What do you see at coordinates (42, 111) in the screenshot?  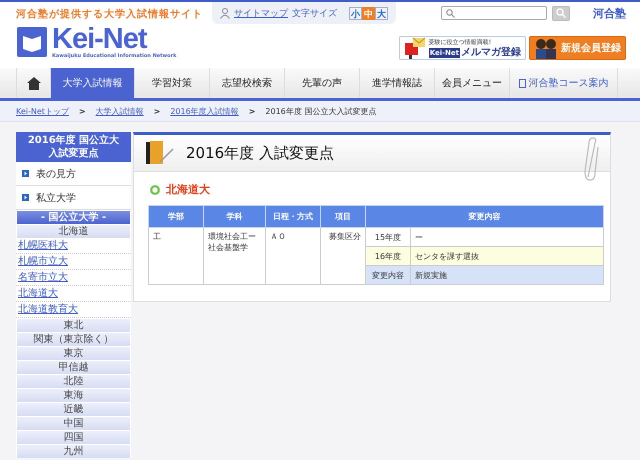 I see `breadcrumb-link: Kei-Netトップ` at bounding box center [42, 111].